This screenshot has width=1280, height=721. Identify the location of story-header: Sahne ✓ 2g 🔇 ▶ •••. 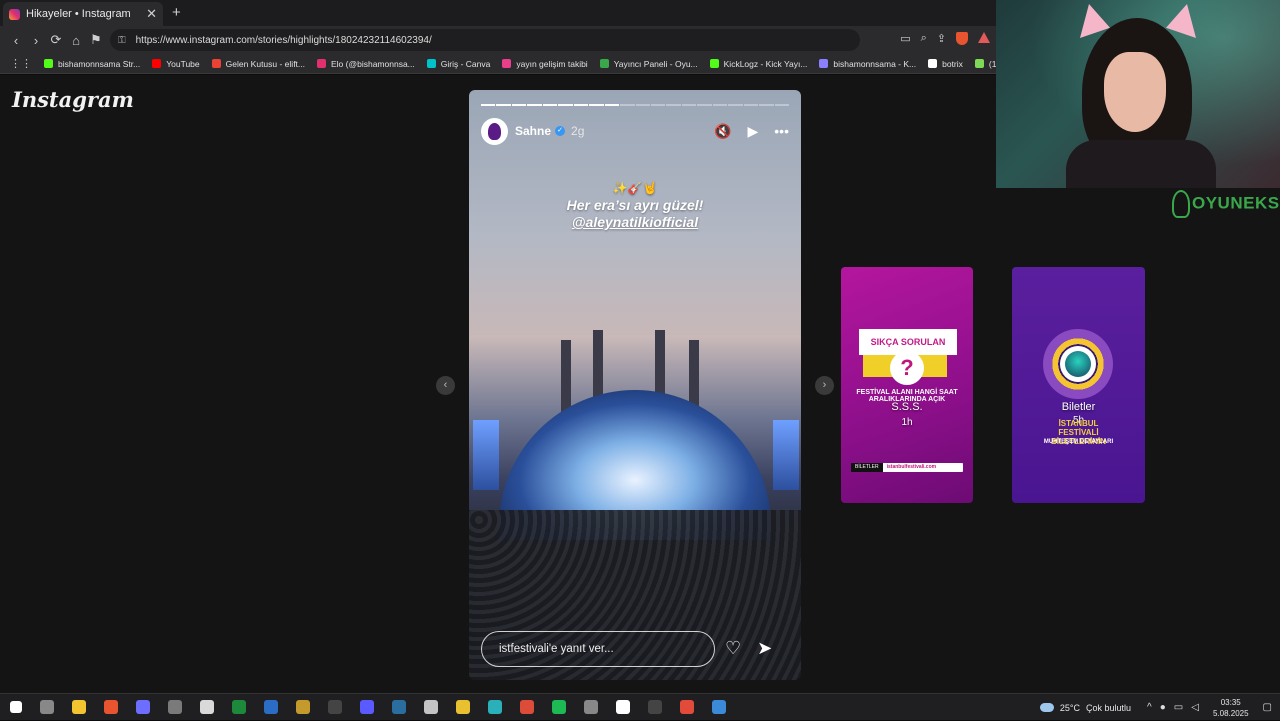
(635, 131).